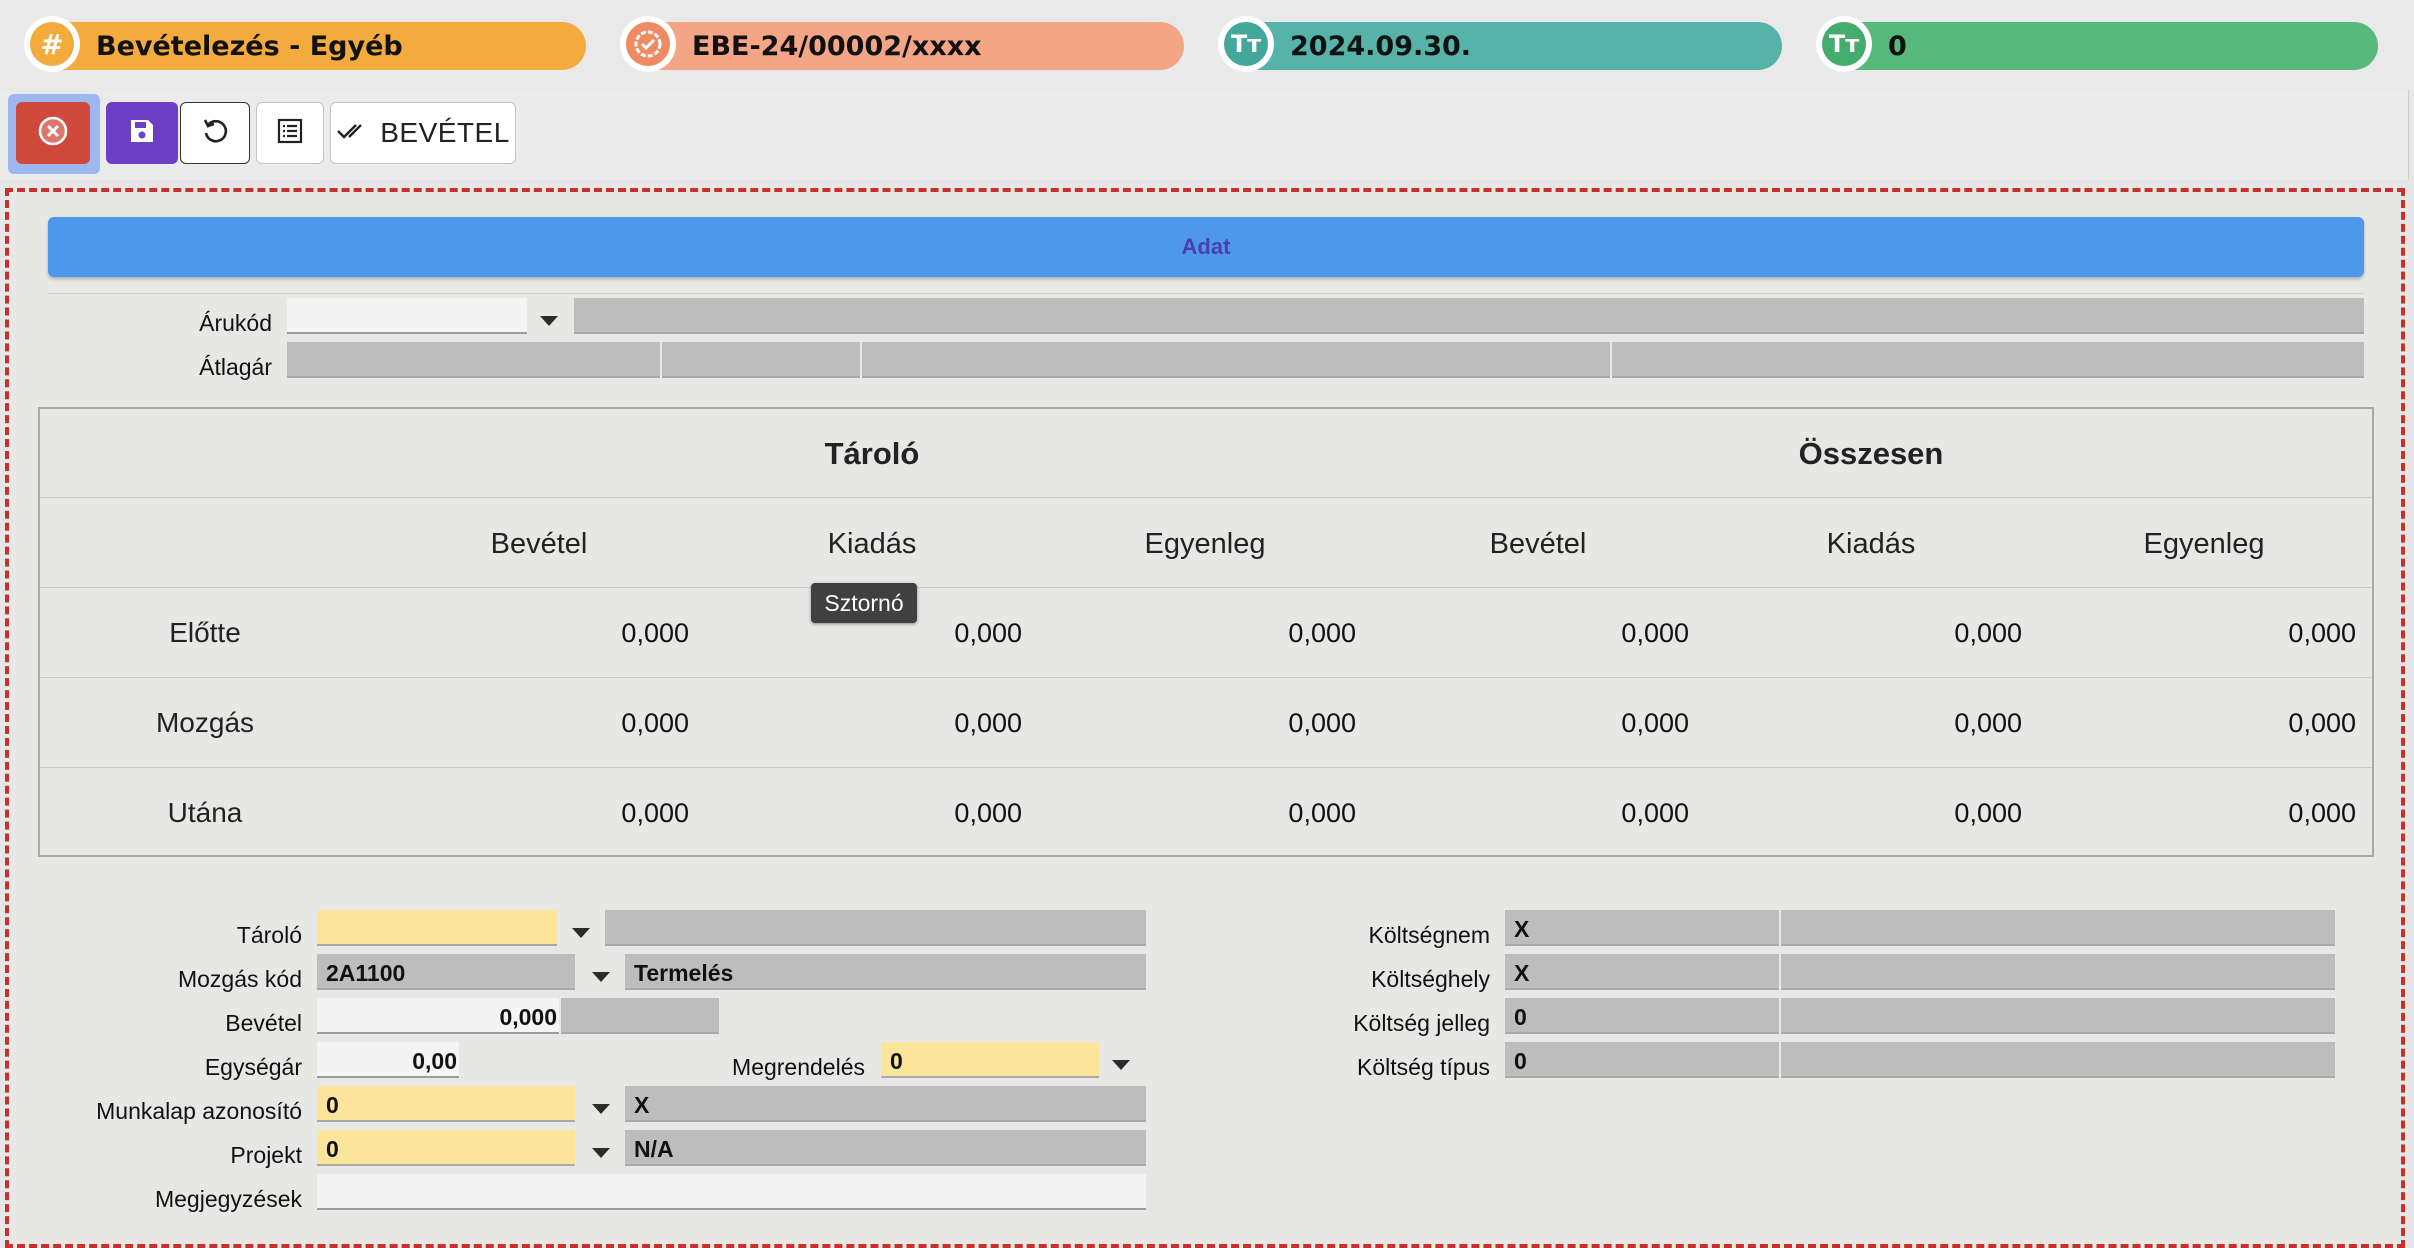  I want to click on section-header-adat: Adat, so click(1206, 247).